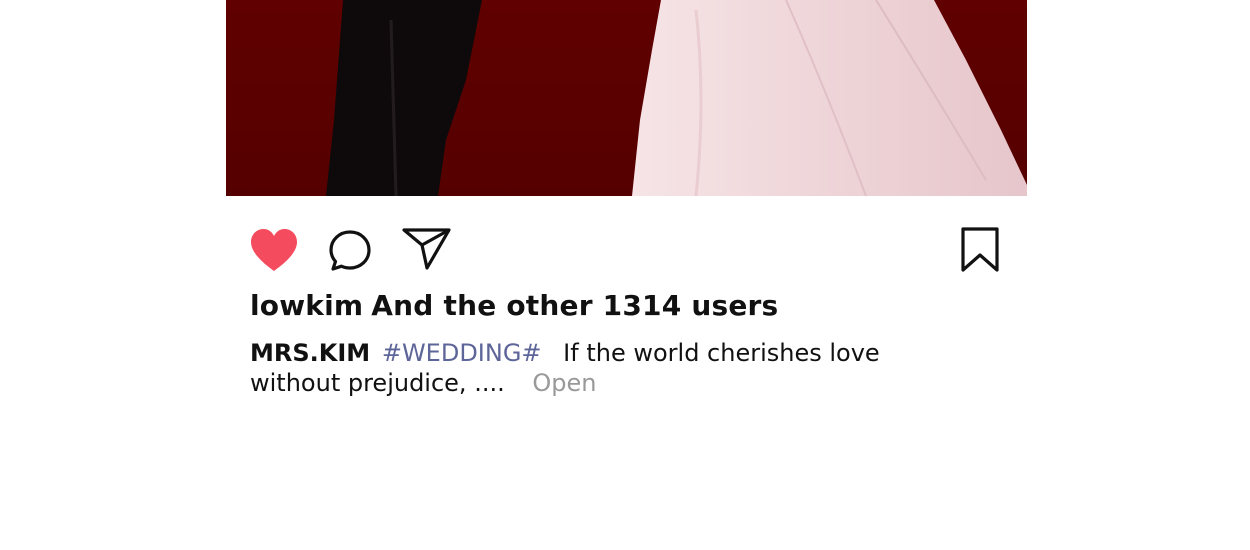  I want to click on comment-icon, so click(350, 251).